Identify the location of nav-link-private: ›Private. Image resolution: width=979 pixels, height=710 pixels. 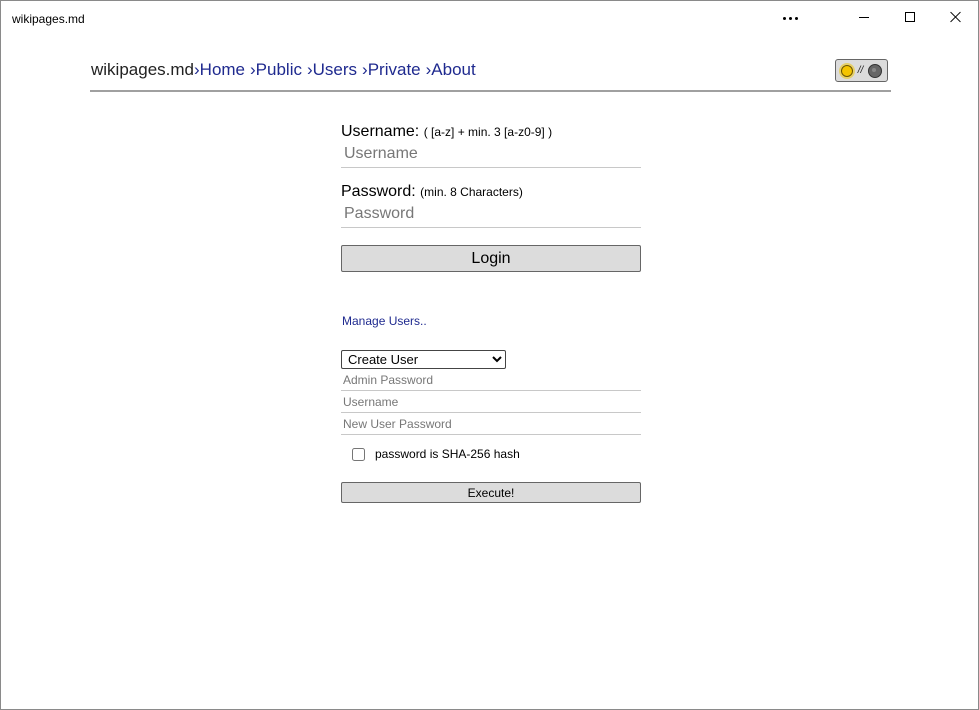
(391, 69).